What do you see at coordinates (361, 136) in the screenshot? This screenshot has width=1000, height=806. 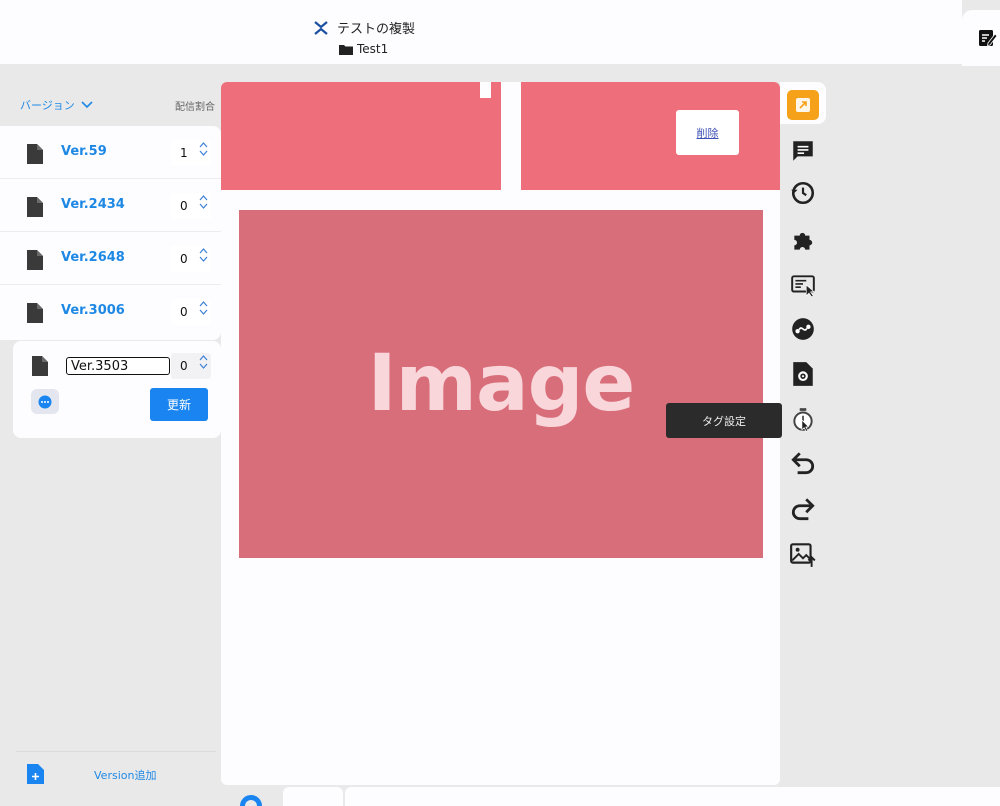 I see `banner-block-left` at bounding box center [361, 136].